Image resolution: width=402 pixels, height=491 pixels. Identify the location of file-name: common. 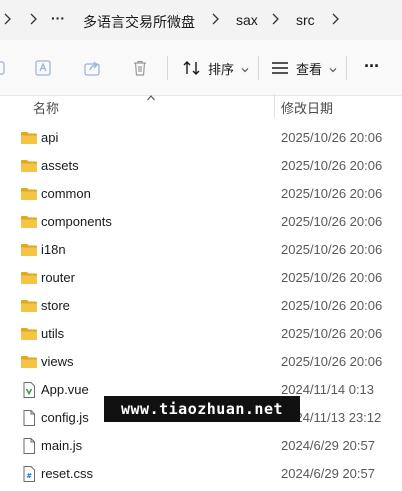
(66, 193).